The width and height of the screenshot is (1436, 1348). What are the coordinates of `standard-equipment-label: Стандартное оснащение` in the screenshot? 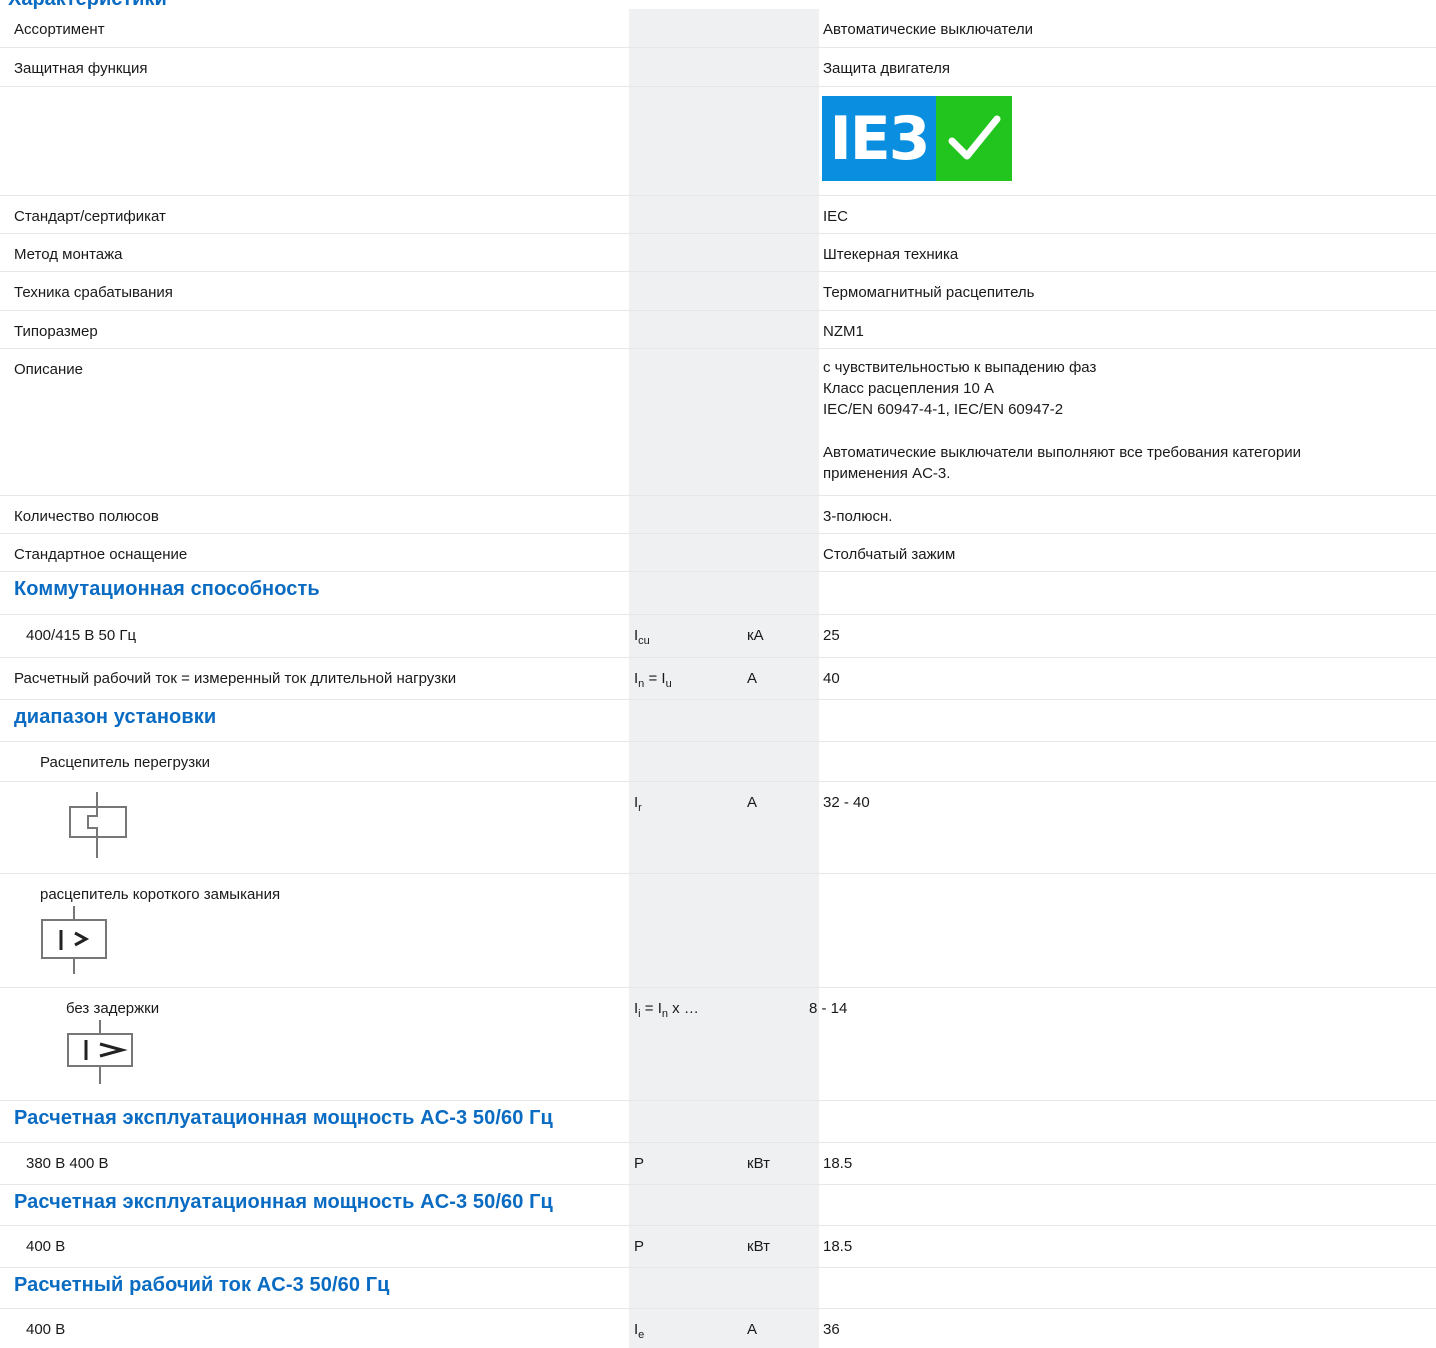 It's located at (101, 554).